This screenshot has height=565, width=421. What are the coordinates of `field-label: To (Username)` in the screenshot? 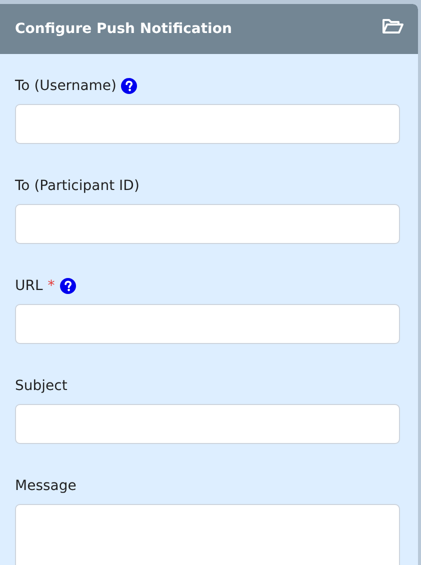 It's located at (65, 86).